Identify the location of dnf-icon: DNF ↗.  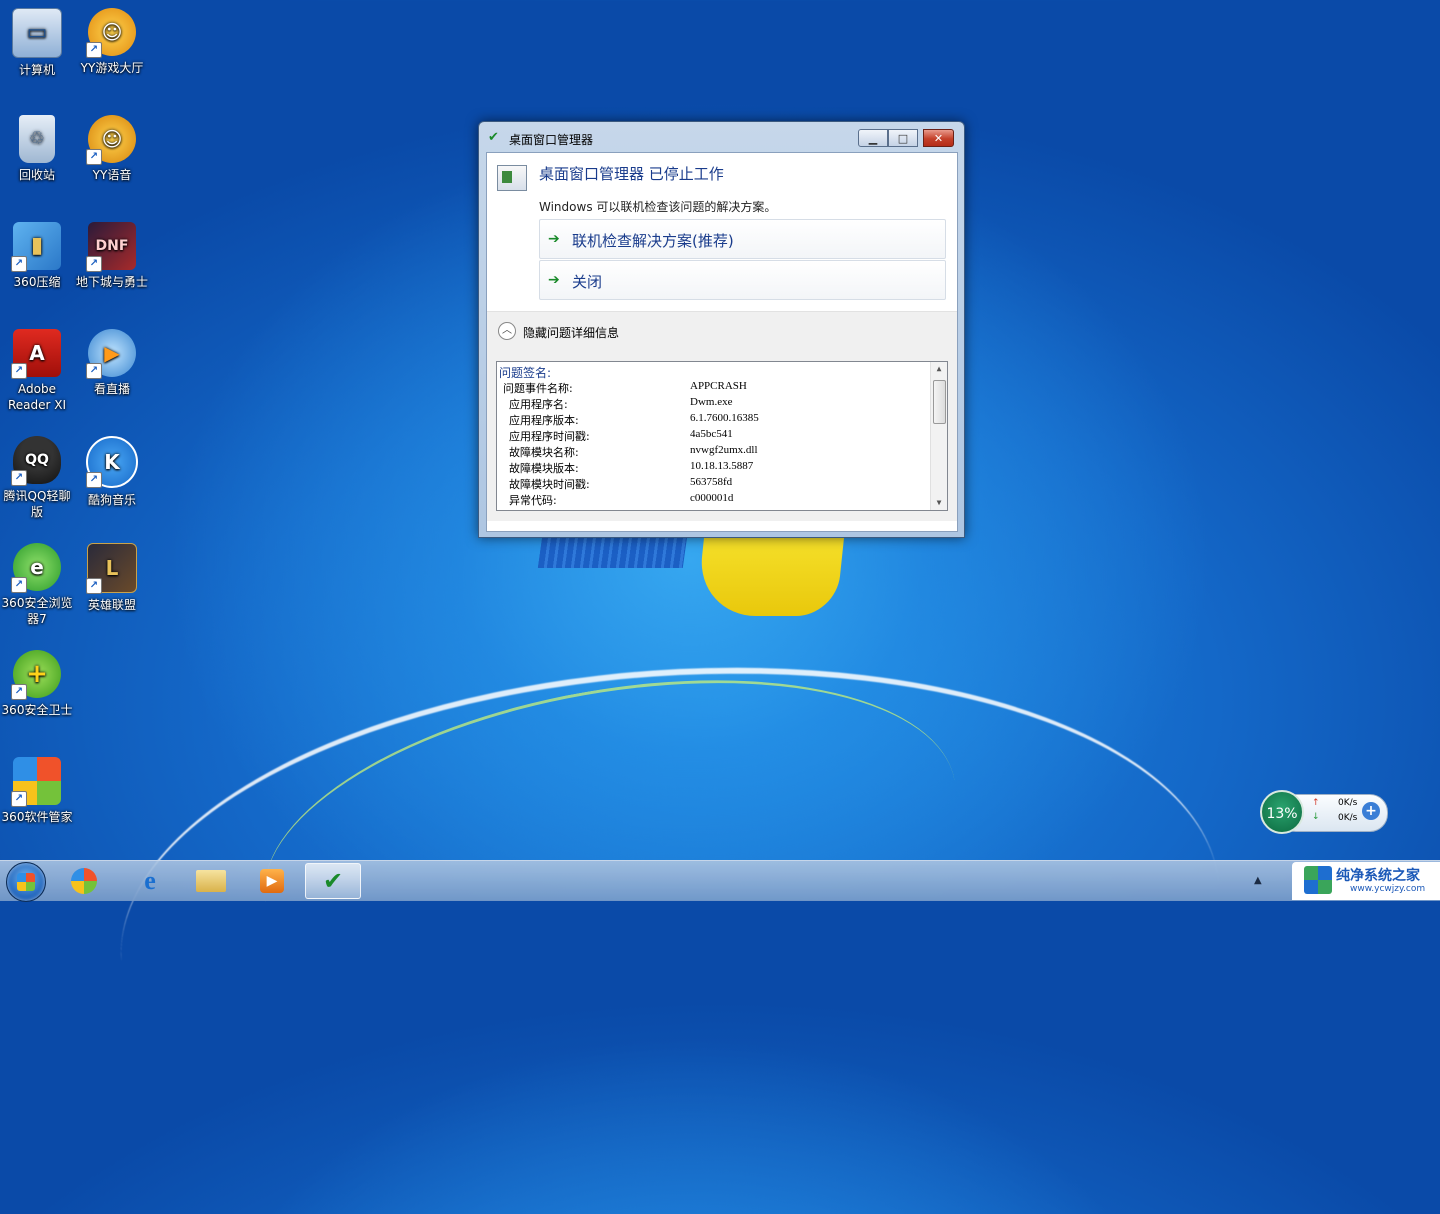
(111, 247).